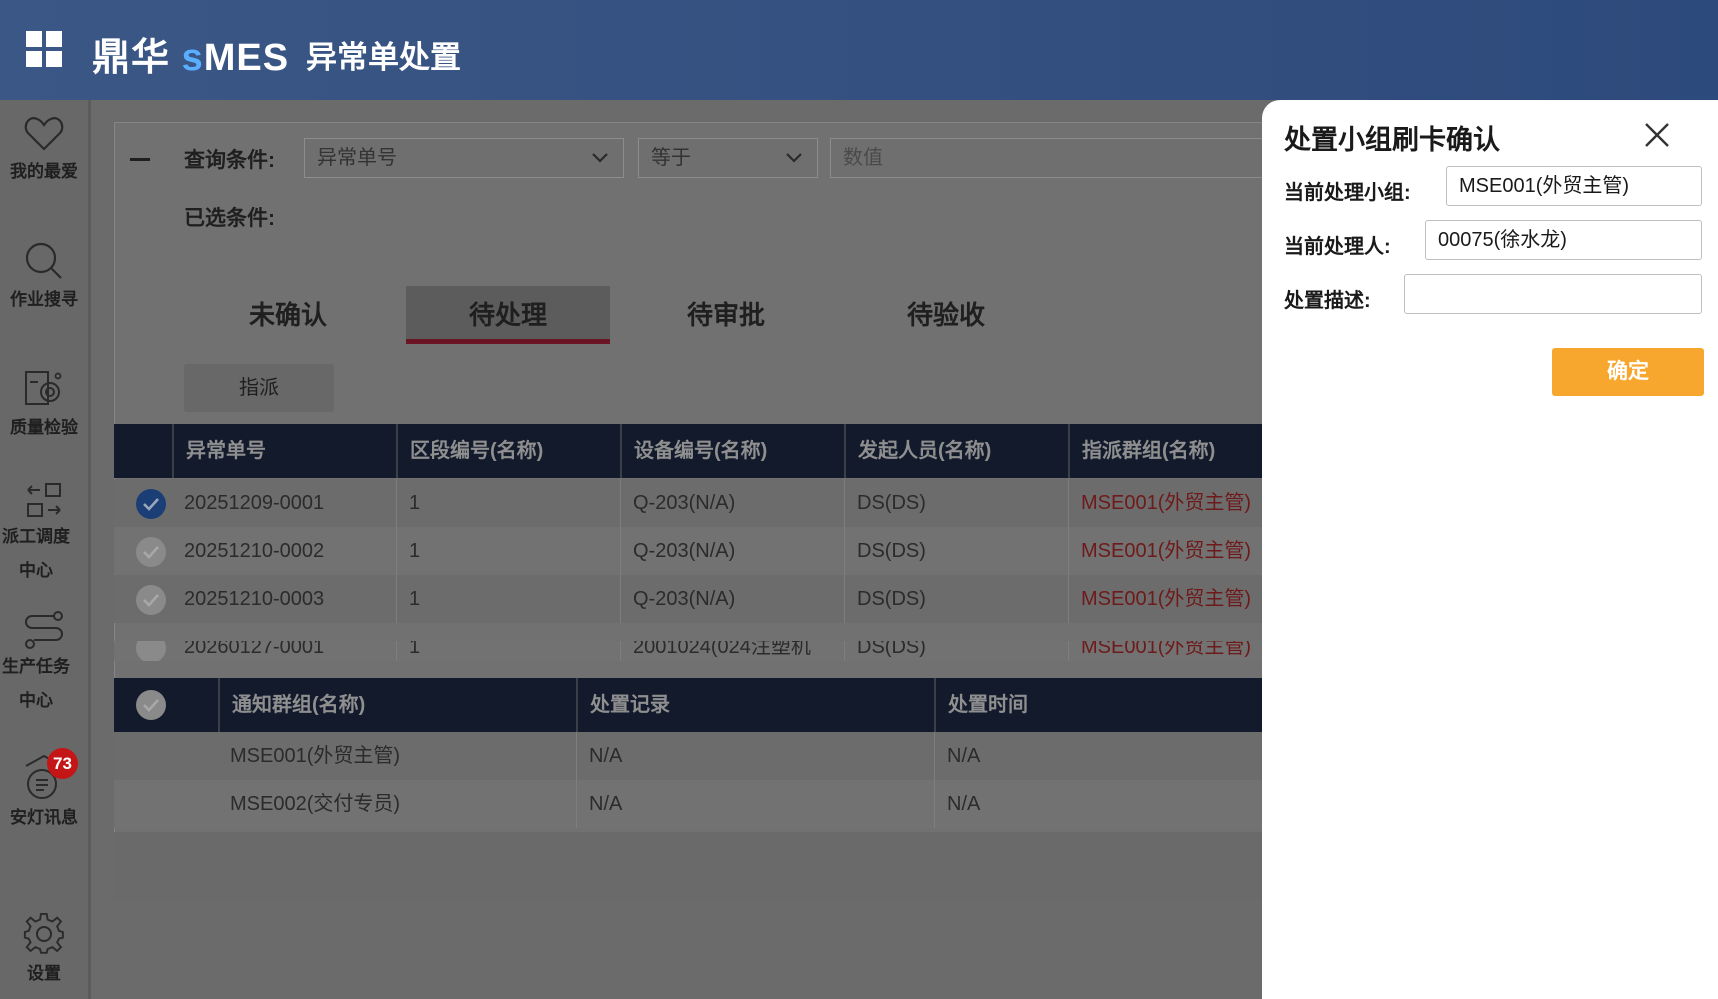  What do you see at coordinates (859, 50) in the screenshot?
I see `top-bar: 鼎华 sMES 异常单处置` at bounding box center [859, 50].